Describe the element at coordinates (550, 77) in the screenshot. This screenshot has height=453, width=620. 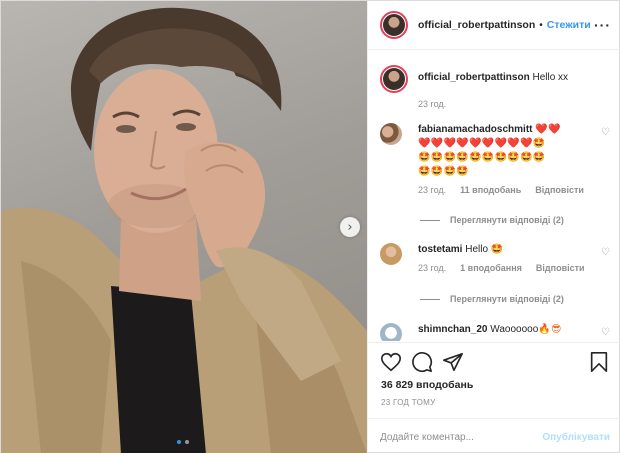
I see `caption-text: Hello xx` at that location.